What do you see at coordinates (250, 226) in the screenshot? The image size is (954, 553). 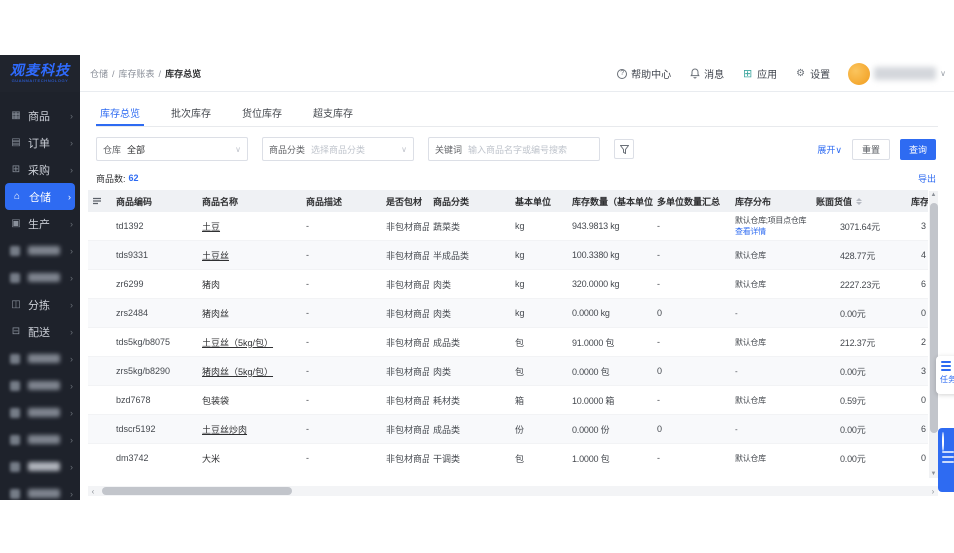 I see `cell-name: 土豆` at bounding box center [250, 226].